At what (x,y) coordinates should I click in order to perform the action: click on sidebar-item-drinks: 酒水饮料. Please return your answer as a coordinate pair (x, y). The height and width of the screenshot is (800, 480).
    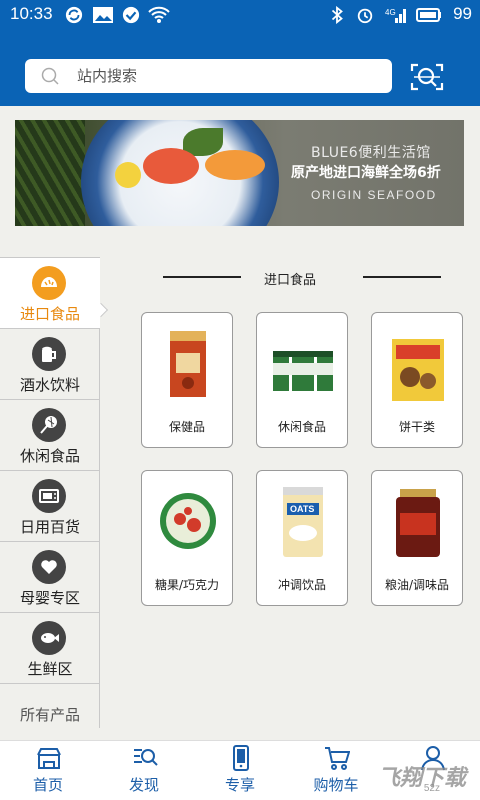
    Looking at the image, I should click on (50, 363).